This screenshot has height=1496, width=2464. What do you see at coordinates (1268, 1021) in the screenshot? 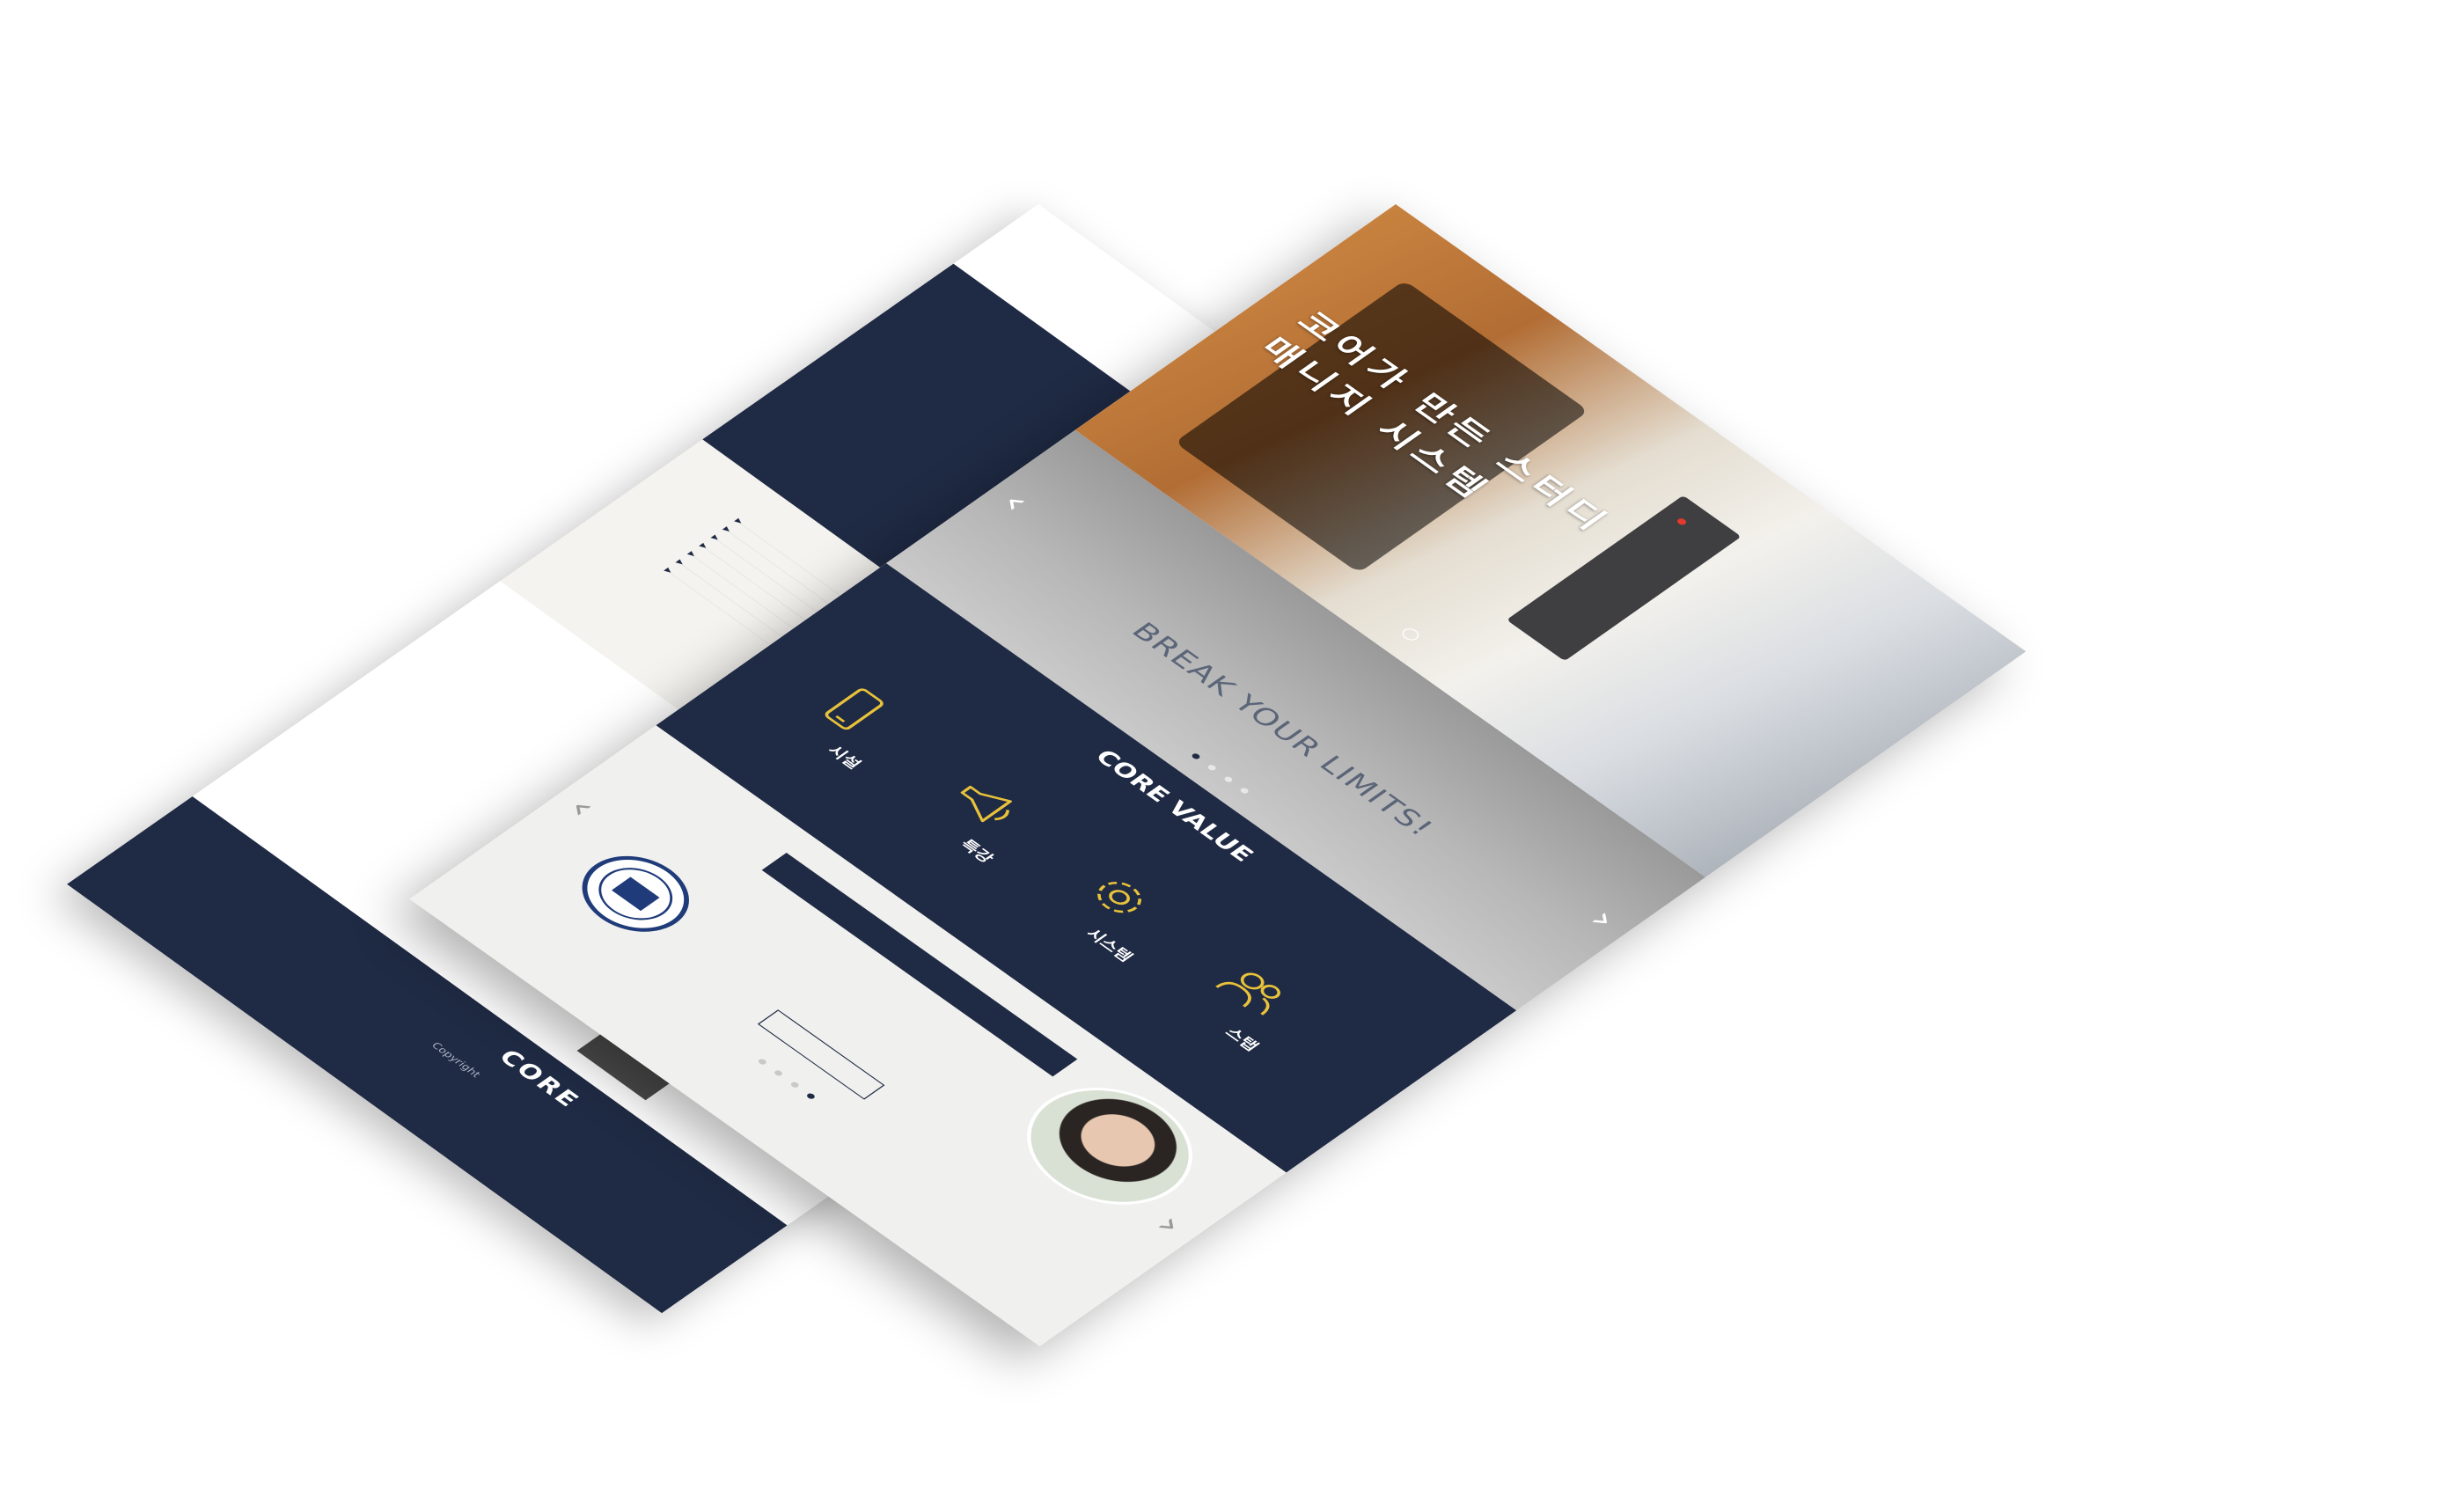
I see `feature-staff: 스탭` at bounding box center [1268, 1021].